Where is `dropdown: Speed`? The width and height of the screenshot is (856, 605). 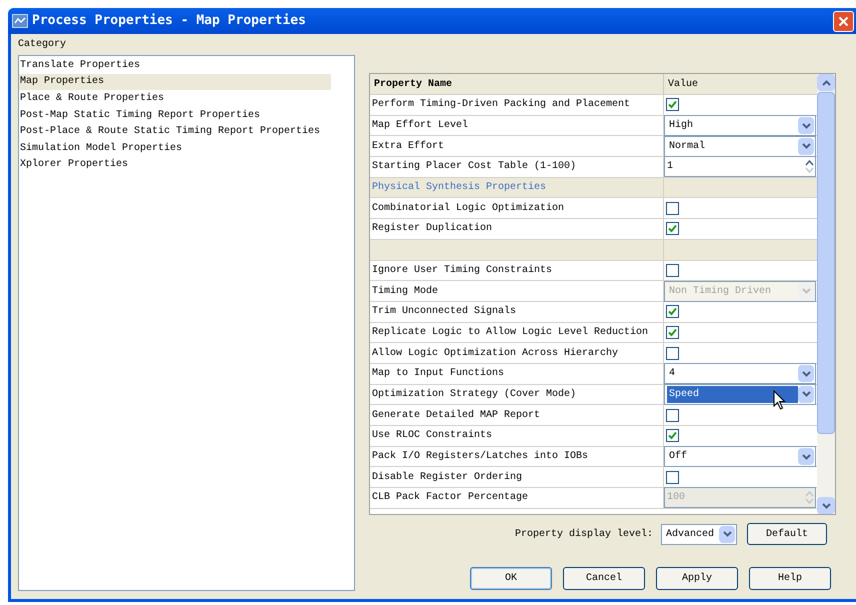 dropdown: Speed is located at coordinates (740, 394).